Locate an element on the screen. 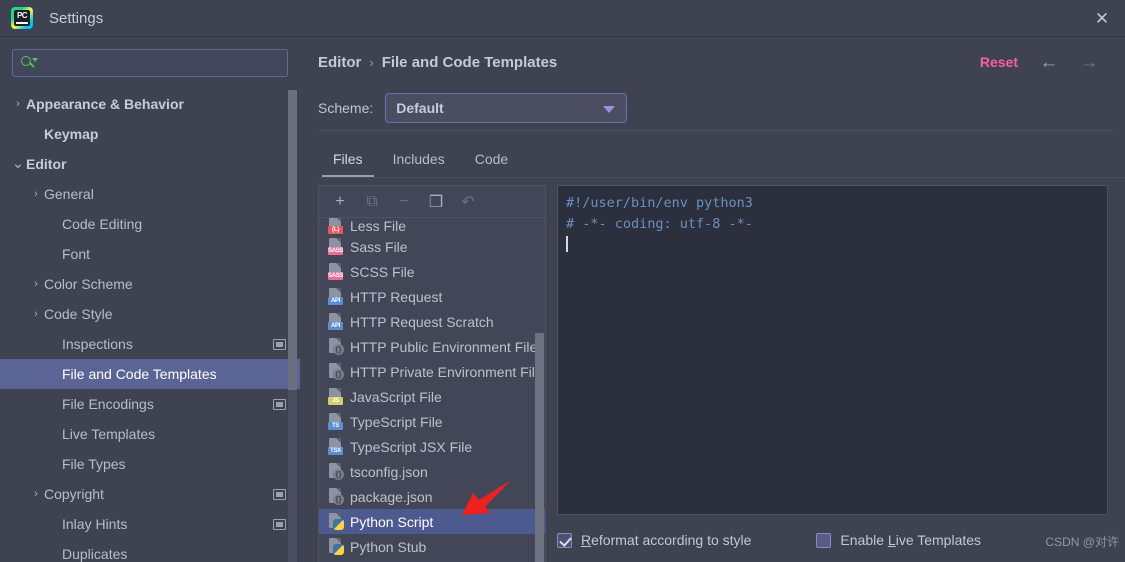  l-file-icon: {L} is located at coordinates (335, 226).